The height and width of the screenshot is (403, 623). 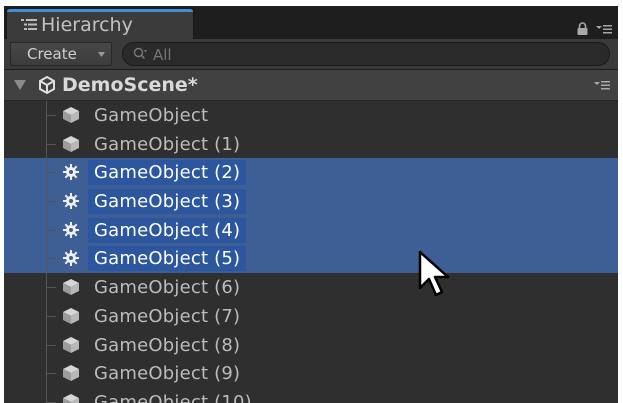 I want to click on chevron-down-icon, so click(x=101, y=54).